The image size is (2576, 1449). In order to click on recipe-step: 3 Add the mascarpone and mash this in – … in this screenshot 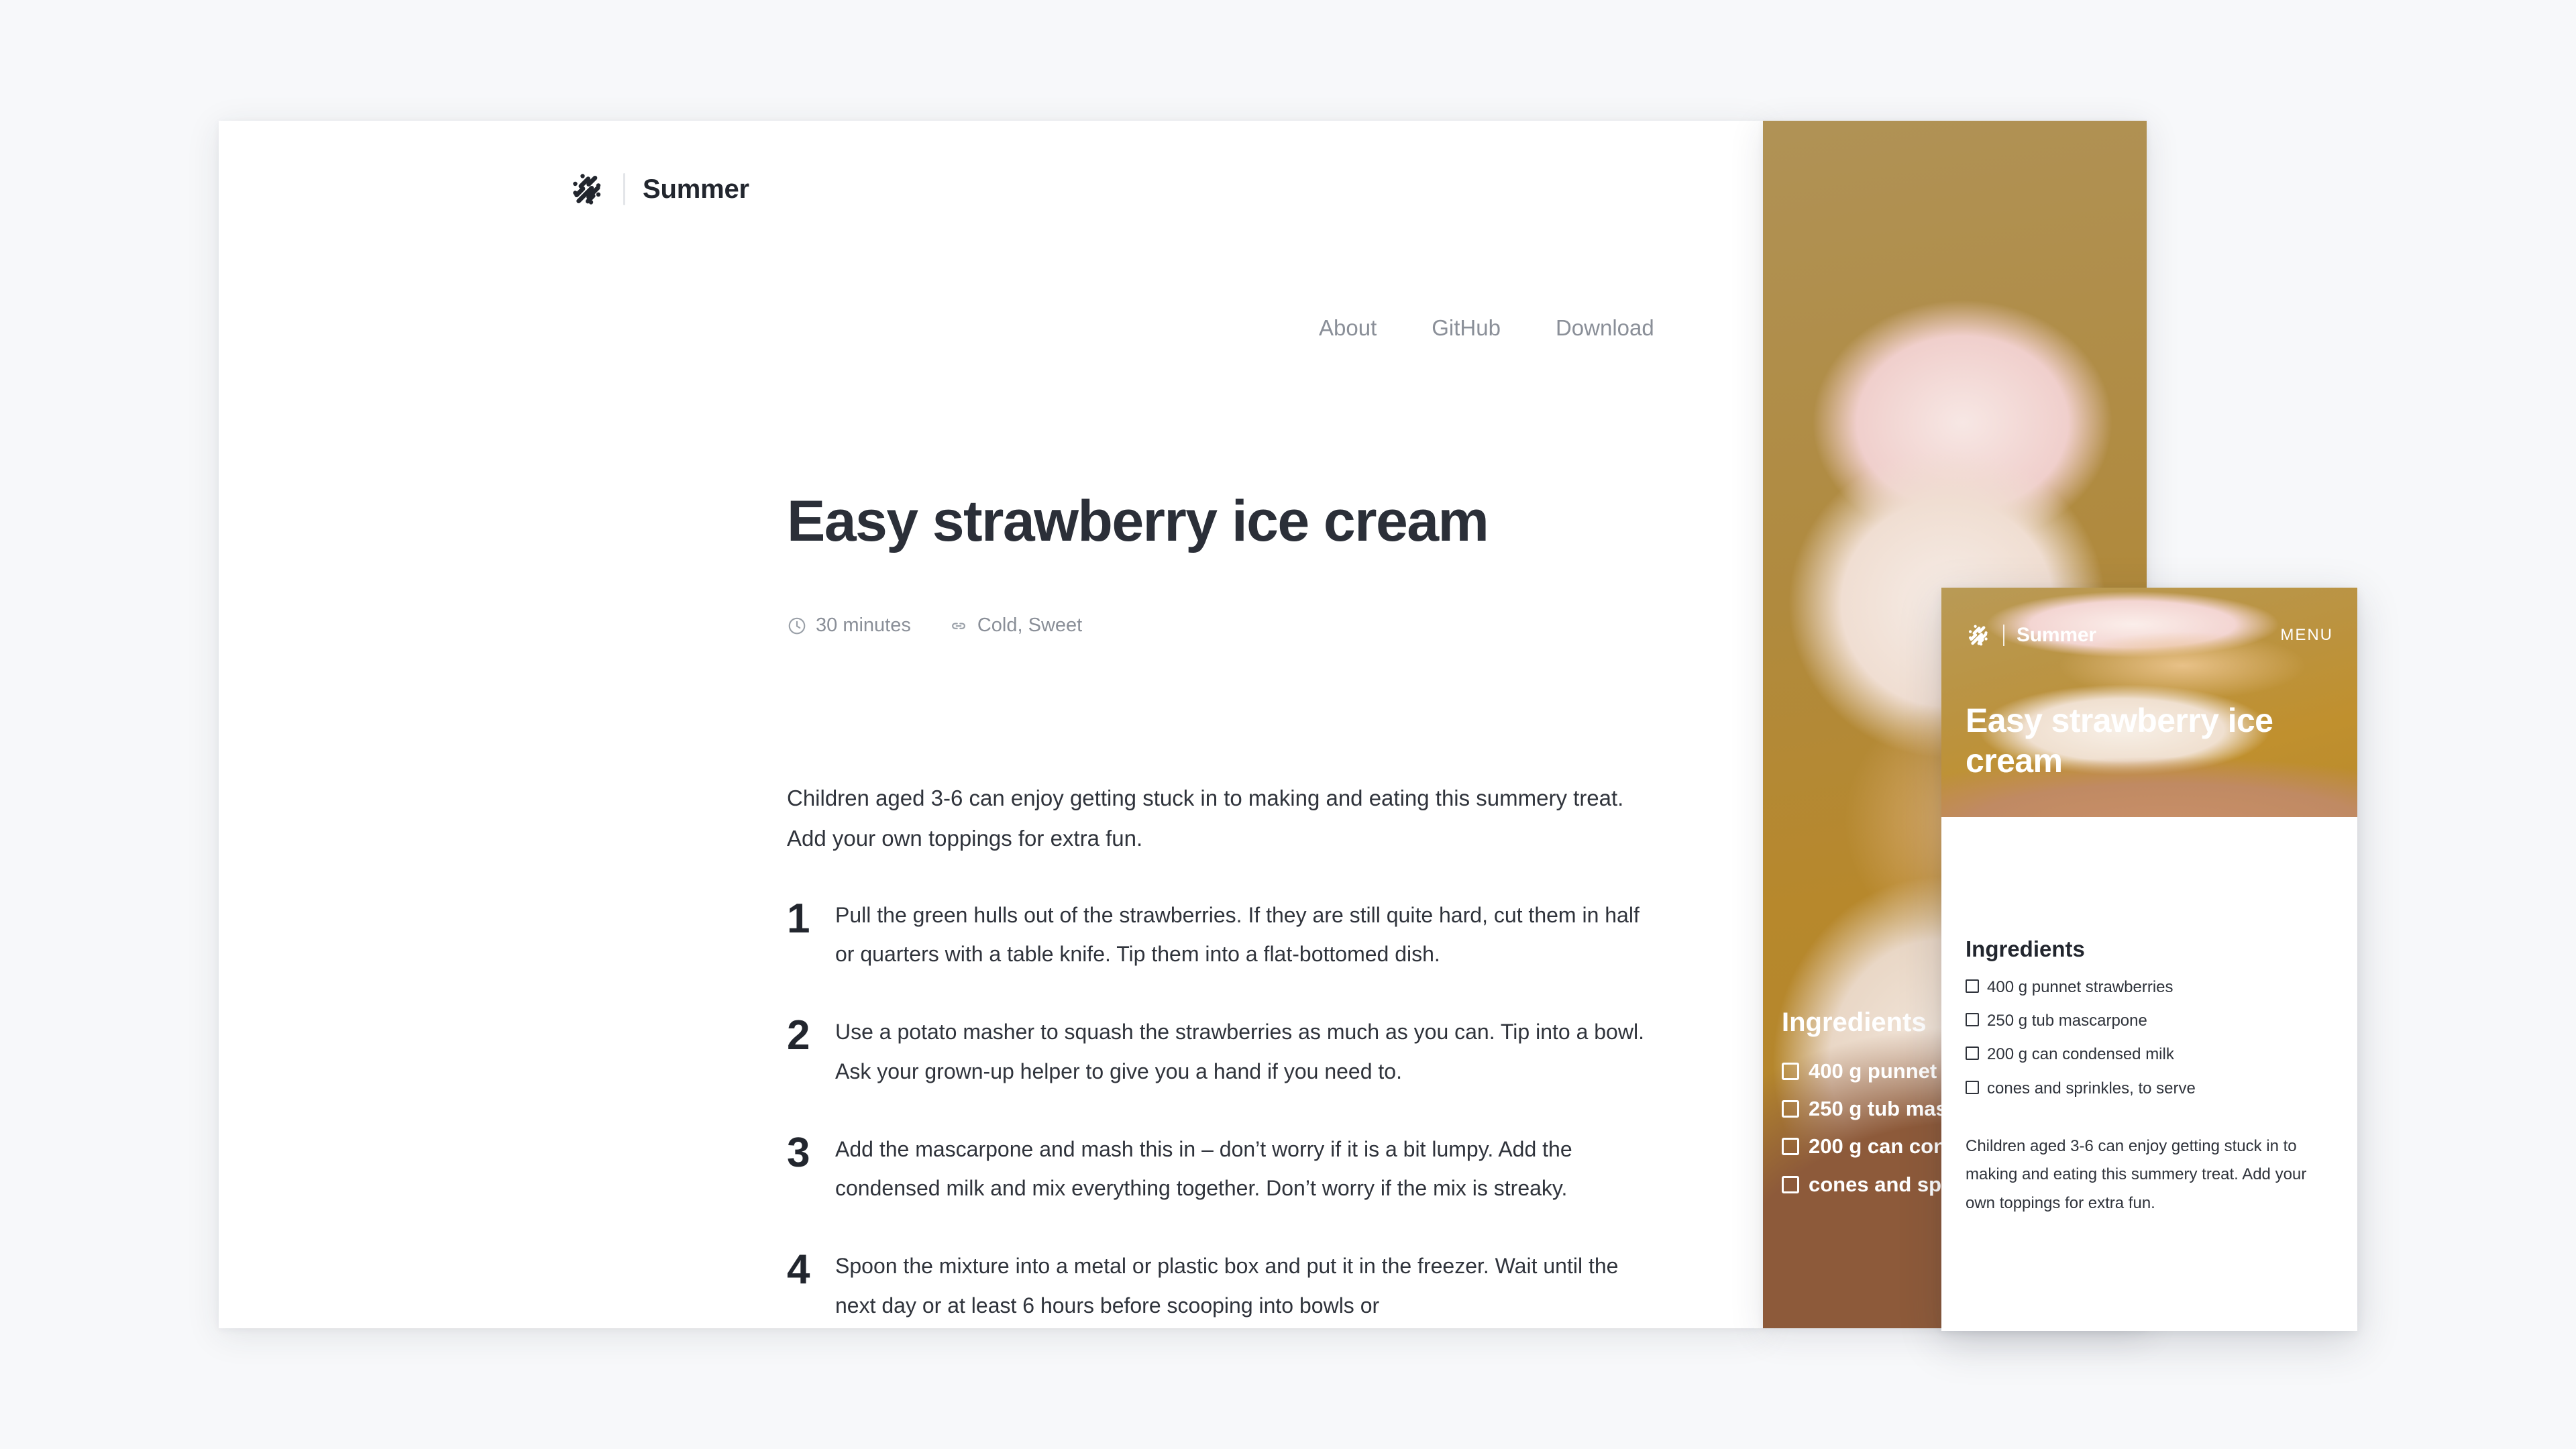, I will do `click(1223, 1169)`.